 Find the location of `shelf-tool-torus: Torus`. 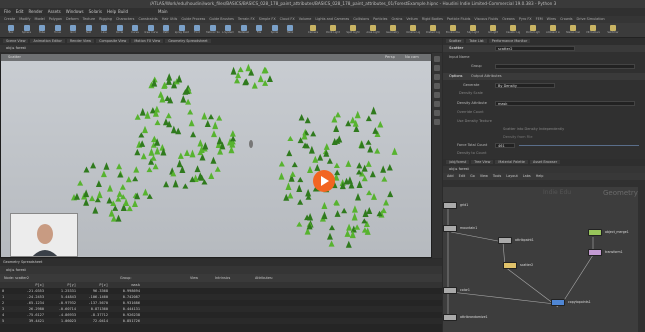

shelf-tool-torus: Torus is located at coordinates (58, 30).